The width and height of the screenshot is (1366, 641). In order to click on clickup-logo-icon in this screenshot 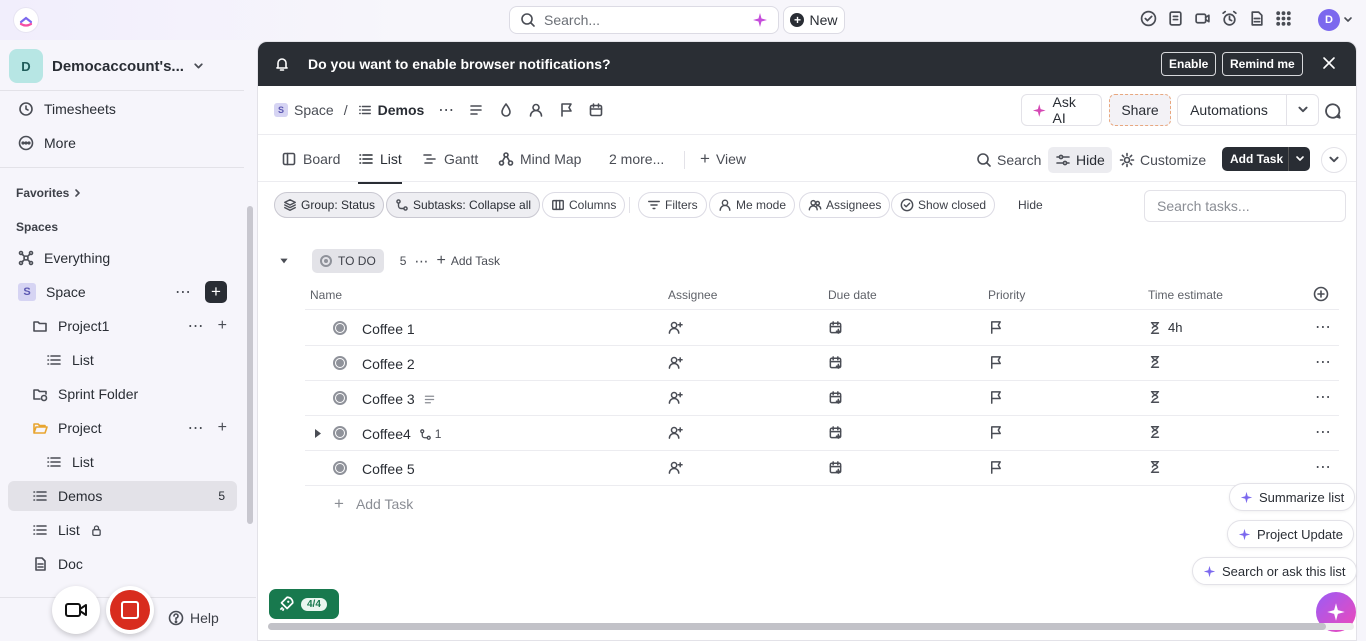, I will do `click(26, 20)`.